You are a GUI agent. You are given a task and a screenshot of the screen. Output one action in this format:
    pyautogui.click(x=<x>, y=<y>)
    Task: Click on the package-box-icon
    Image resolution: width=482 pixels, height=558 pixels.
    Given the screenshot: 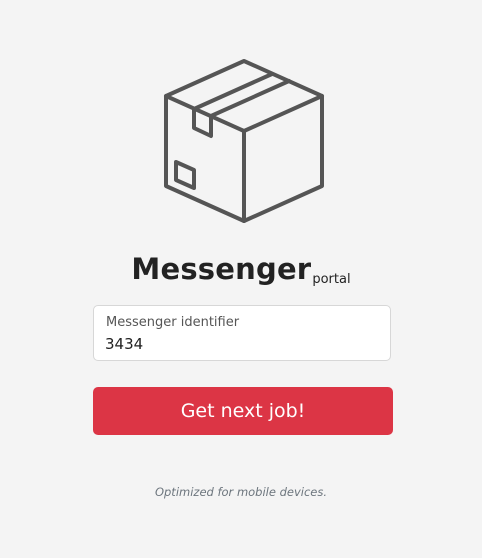 What is the action you would take?
    pyautogui.click(x=244, y=141)
    